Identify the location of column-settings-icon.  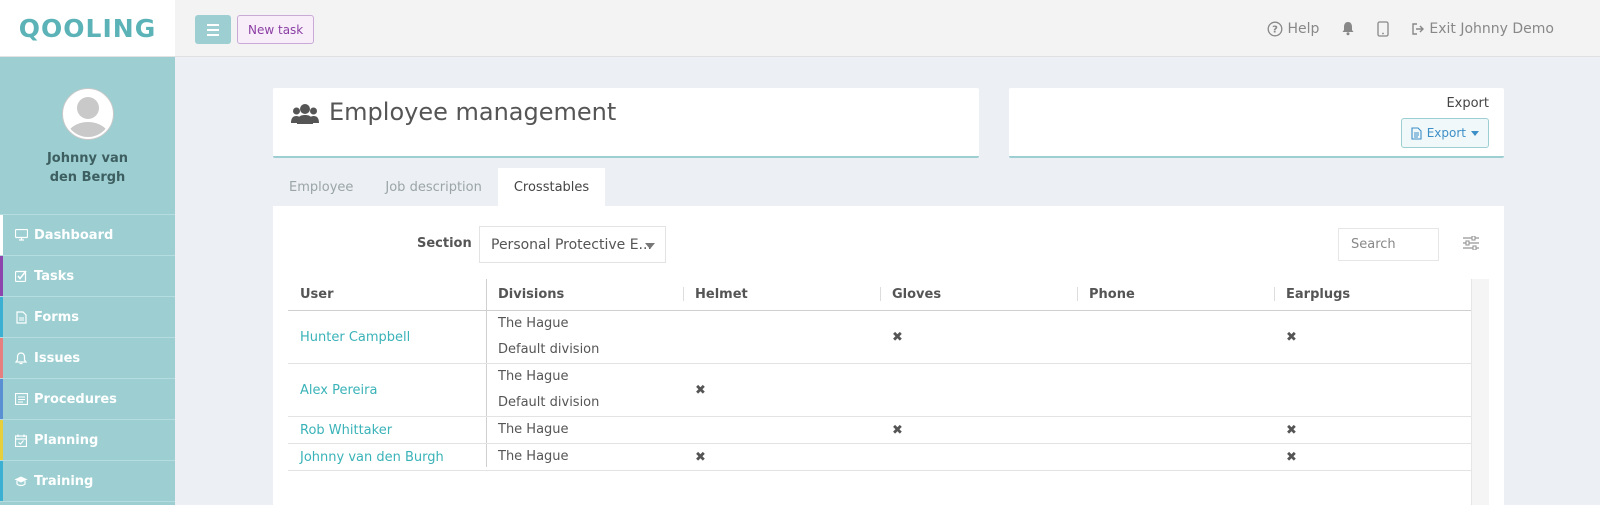
(1471, 243).